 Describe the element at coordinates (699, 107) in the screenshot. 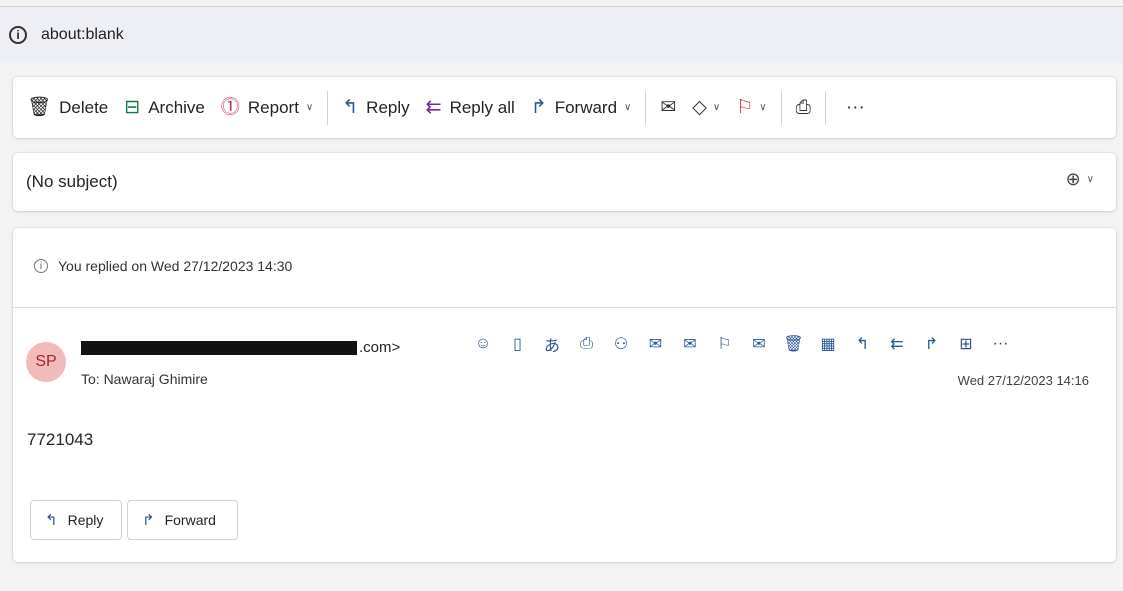

I see `tag-icon: ◇` at that location.